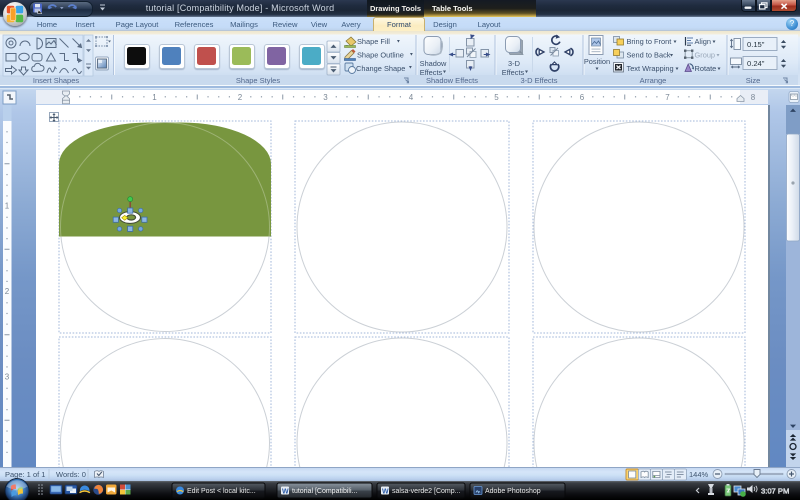 This screenshot has width=800, height=500. I want to click on svg-text: 0.15", so click(756, 44).